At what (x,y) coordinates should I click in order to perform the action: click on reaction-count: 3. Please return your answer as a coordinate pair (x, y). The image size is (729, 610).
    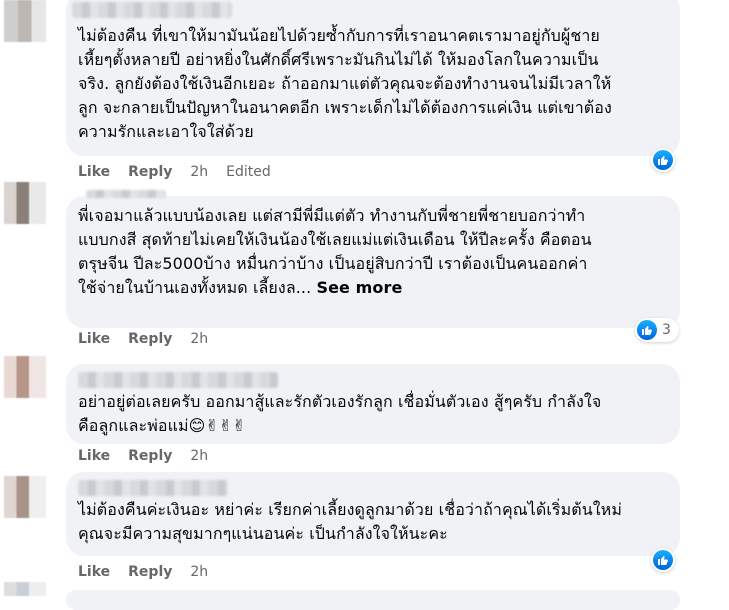
    Looking at the image, I should click on (666, 330).